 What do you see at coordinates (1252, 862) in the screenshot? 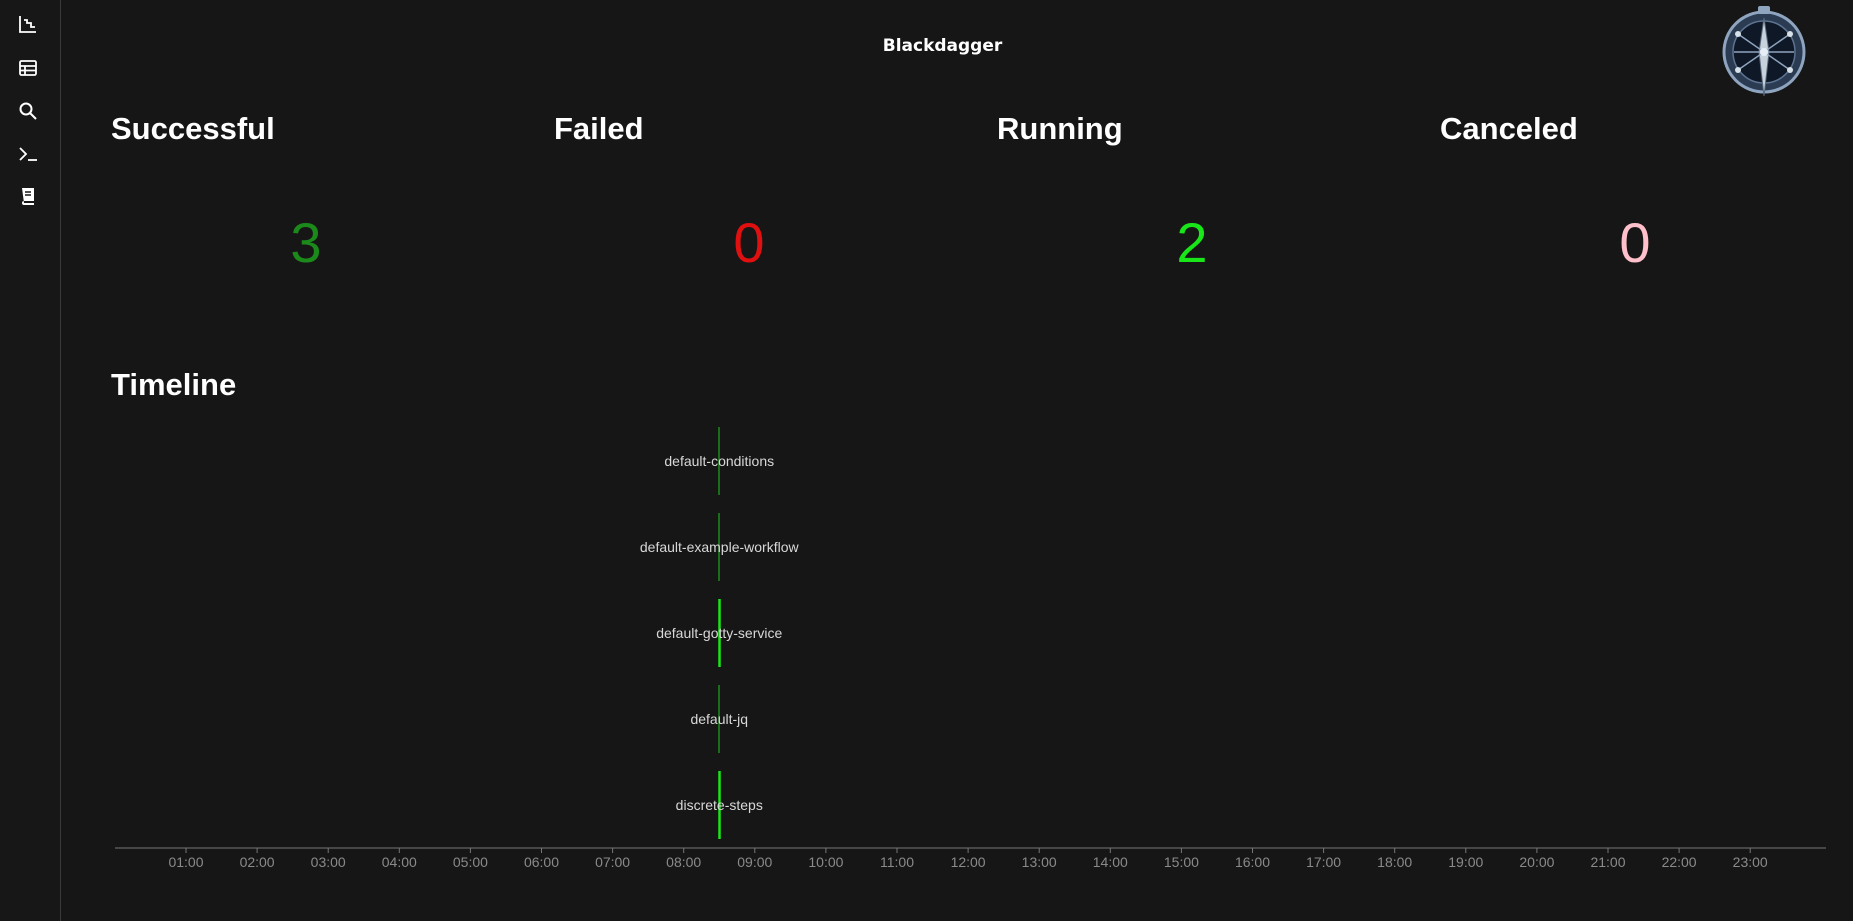
I see `x-tick-label: 16:00` at bounding box center [1252, 862].